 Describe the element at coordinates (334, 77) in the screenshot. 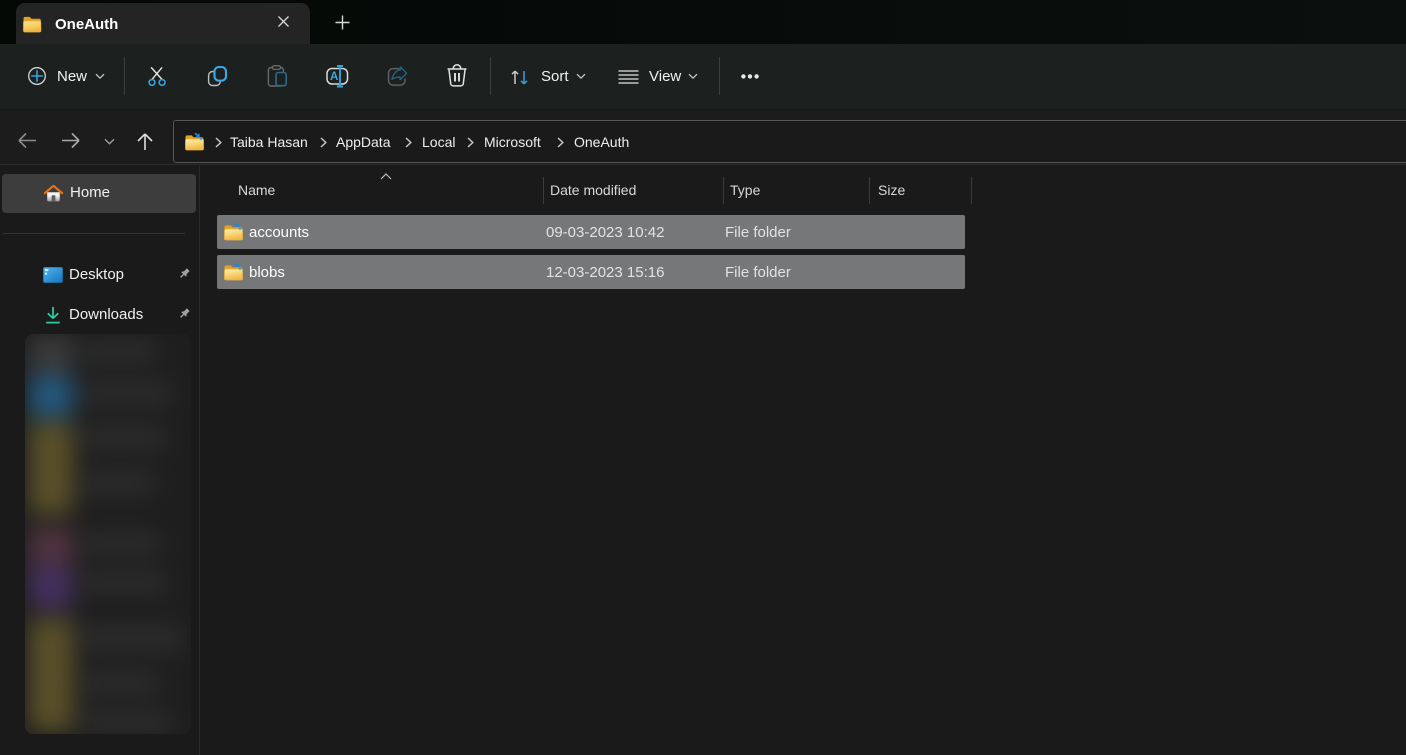

I see `svg-text: A` at that location.